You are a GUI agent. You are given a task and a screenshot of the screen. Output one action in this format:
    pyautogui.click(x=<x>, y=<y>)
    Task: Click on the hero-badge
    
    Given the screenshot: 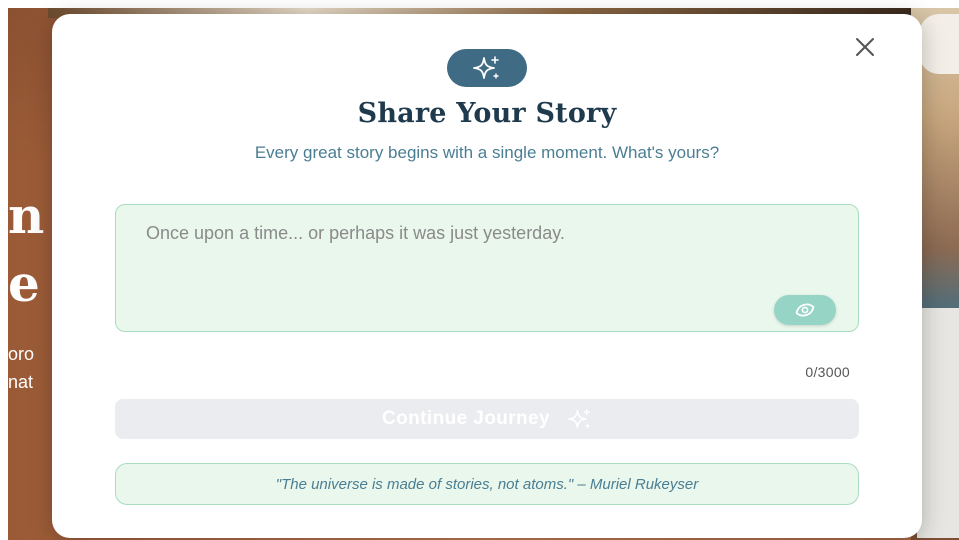 What is the action you would take?
    pyautogui.click(x=487, y=68)
    